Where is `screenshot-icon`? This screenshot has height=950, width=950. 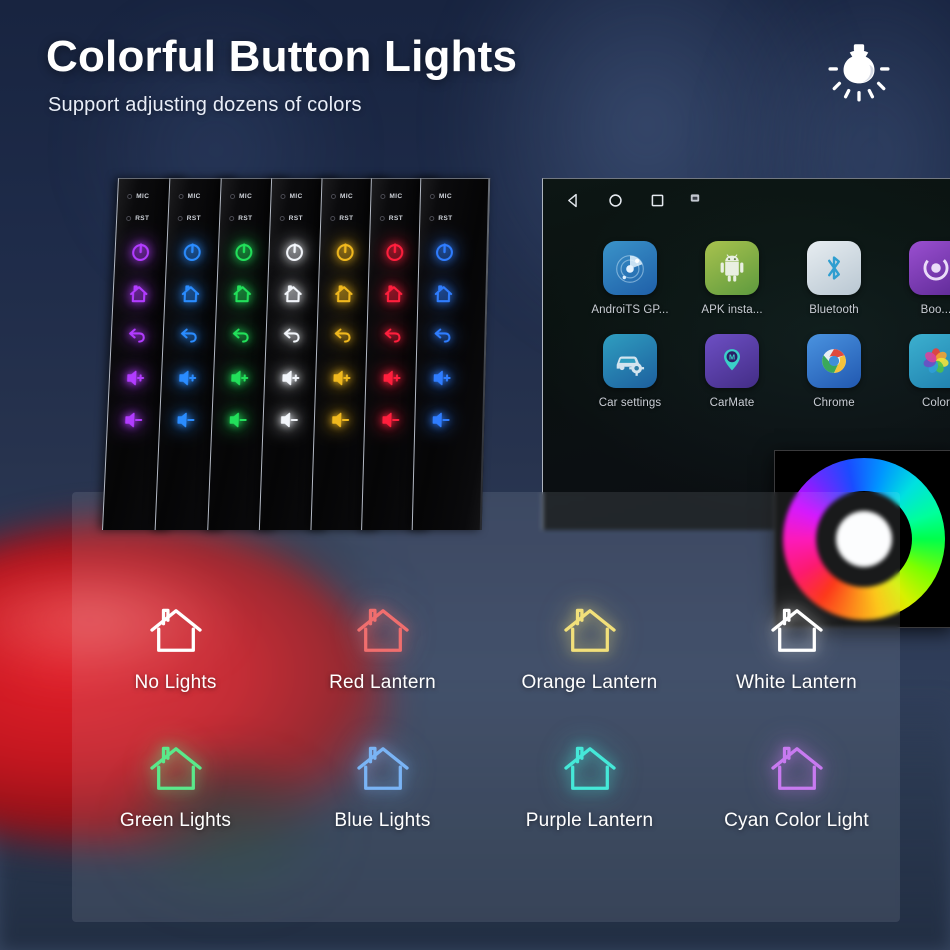 screenshot-icon is located at coordinates (695, 198).